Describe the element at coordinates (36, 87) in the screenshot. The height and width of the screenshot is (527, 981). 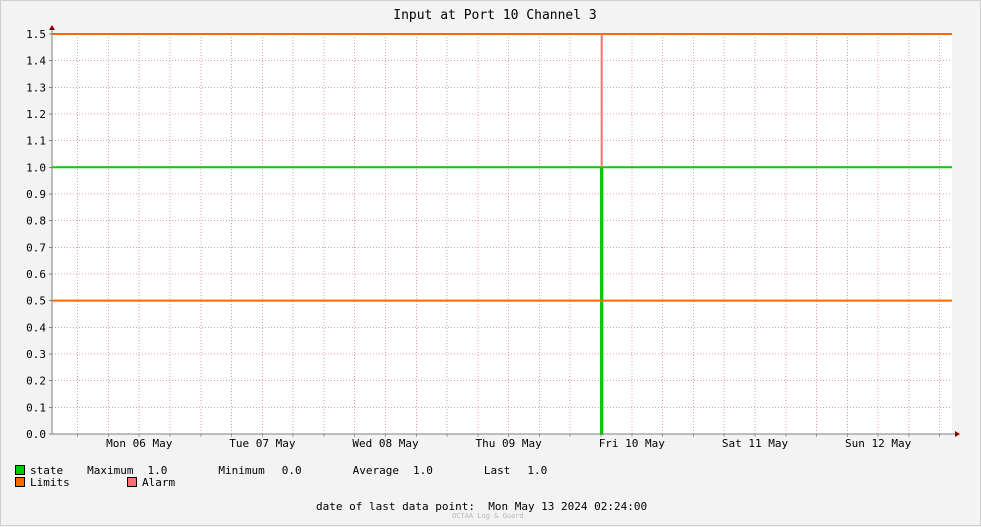
I see `y-tick-label: 1.3` at that location.